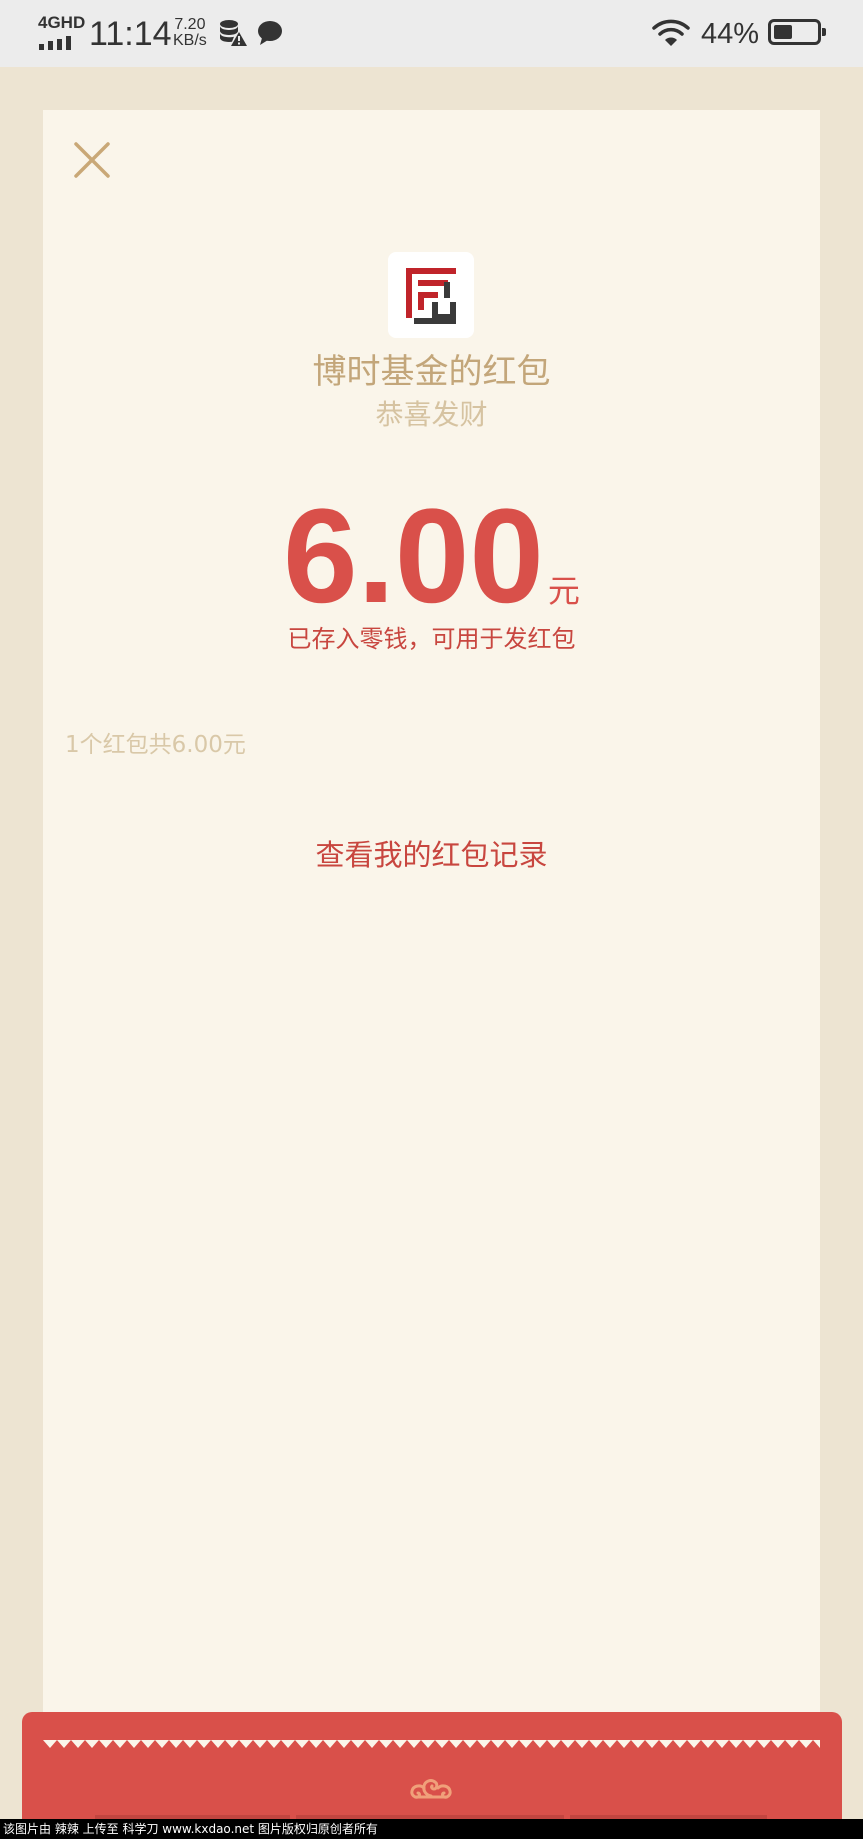 Image resolution: width=863 pixels, height=1839 pixels. I want to click on sender-name: 博时基金的红包, so click(431, 372).